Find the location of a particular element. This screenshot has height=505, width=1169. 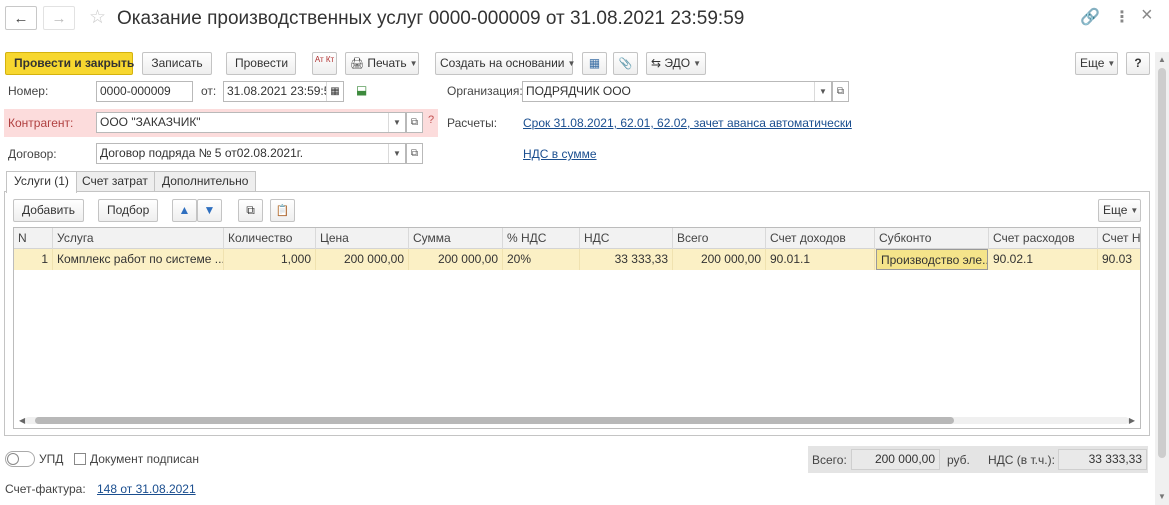

close-icon: × is located at coordinates (1147, 15).